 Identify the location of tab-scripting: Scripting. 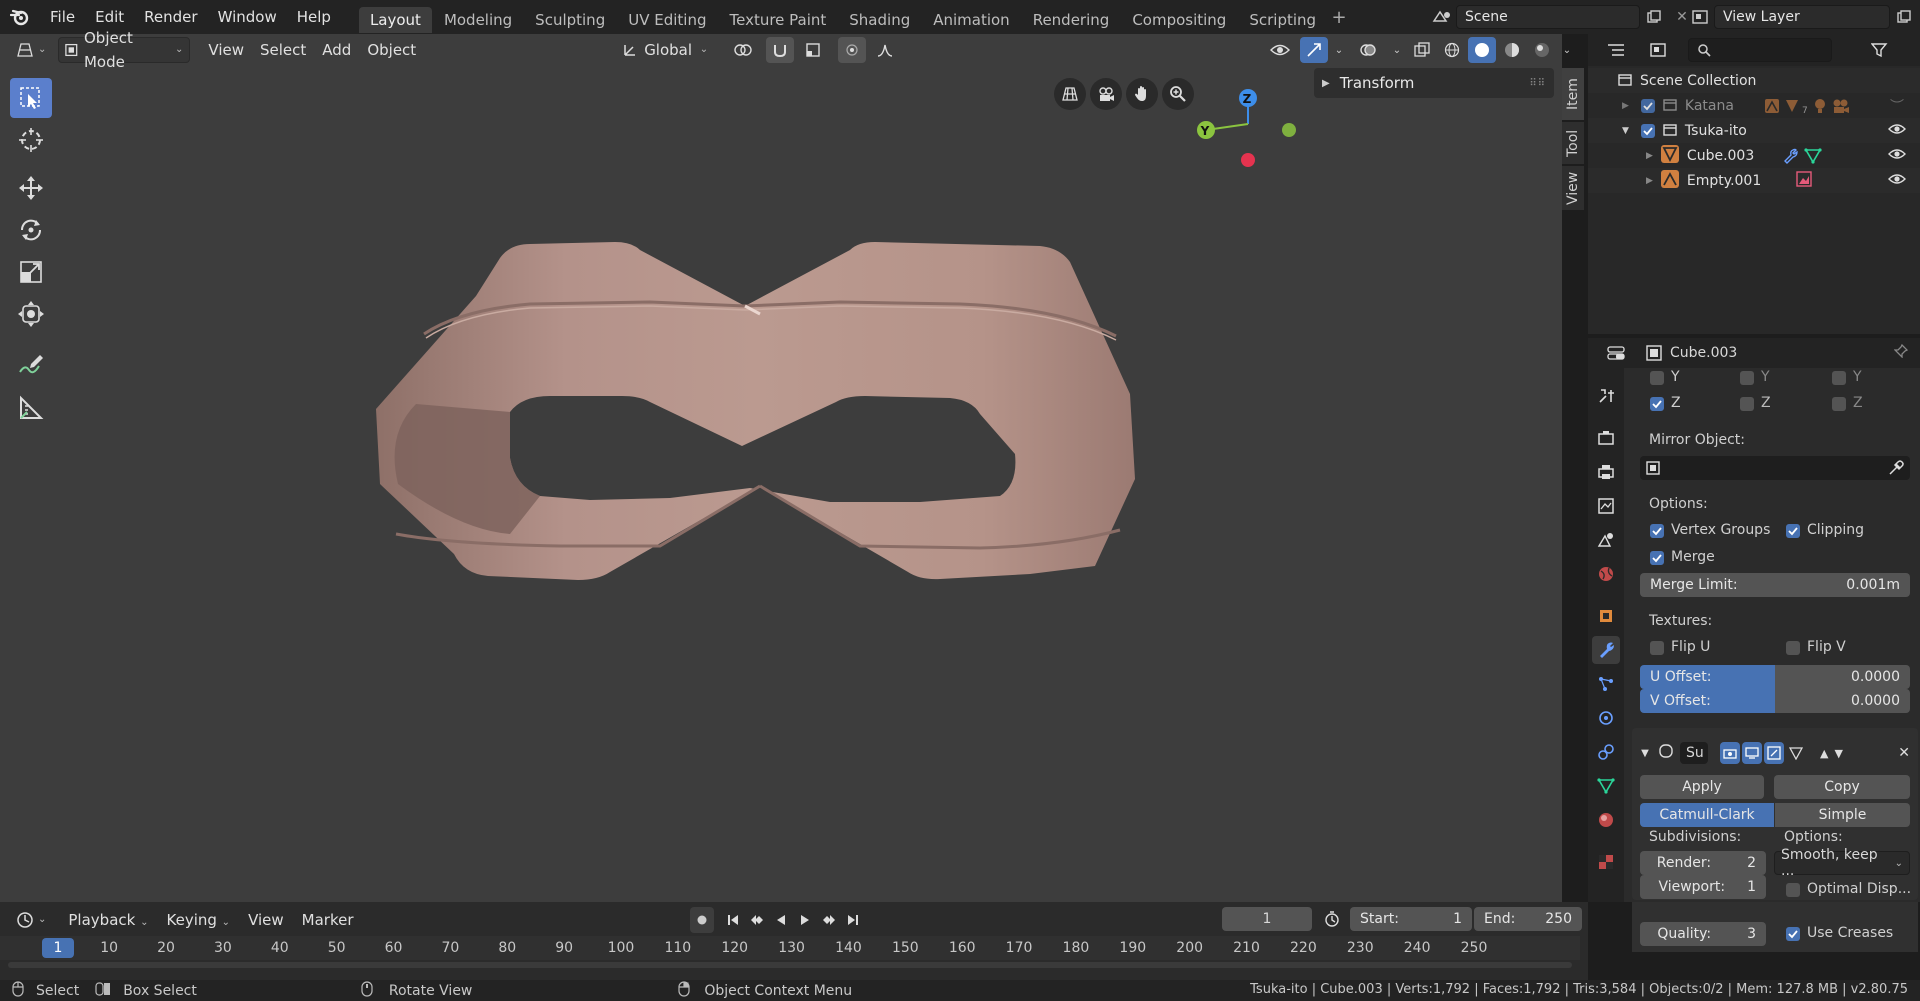
(1282, 20).